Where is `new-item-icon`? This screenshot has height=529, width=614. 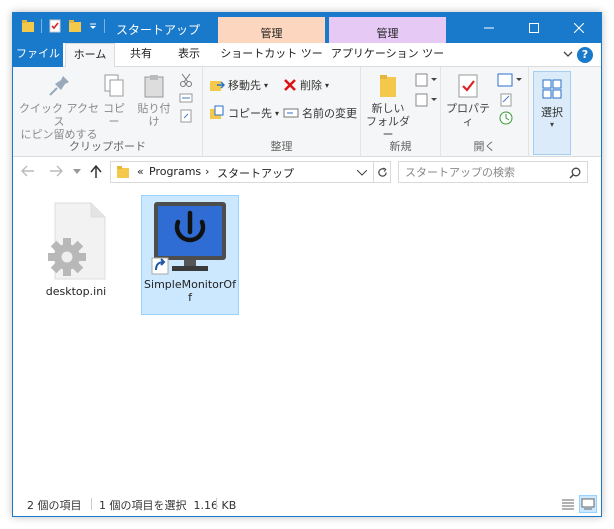 new-item-icon is located at coordinates (426, 80).